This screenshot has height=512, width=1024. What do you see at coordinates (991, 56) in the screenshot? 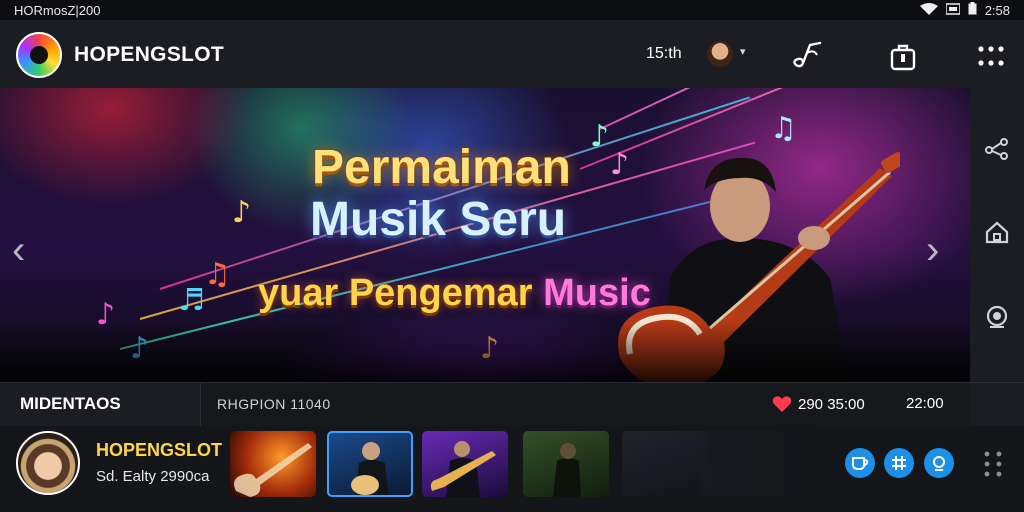
I see `more-grid-icon` at bounding box center [991, 56].